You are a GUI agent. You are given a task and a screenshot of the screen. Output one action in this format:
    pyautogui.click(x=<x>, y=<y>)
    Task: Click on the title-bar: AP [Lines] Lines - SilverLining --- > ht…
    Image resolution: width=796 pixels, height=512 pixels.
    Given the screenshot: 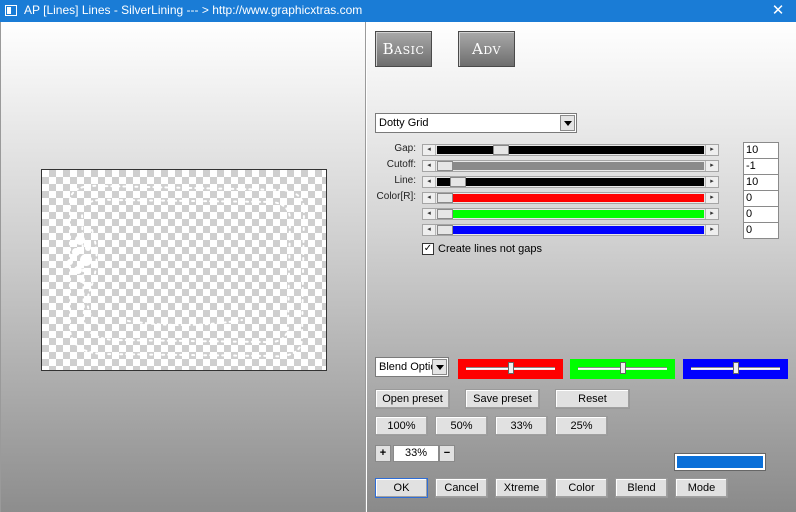 What is the action you would take?
    pyautogui.click(x=398, y=11)
    